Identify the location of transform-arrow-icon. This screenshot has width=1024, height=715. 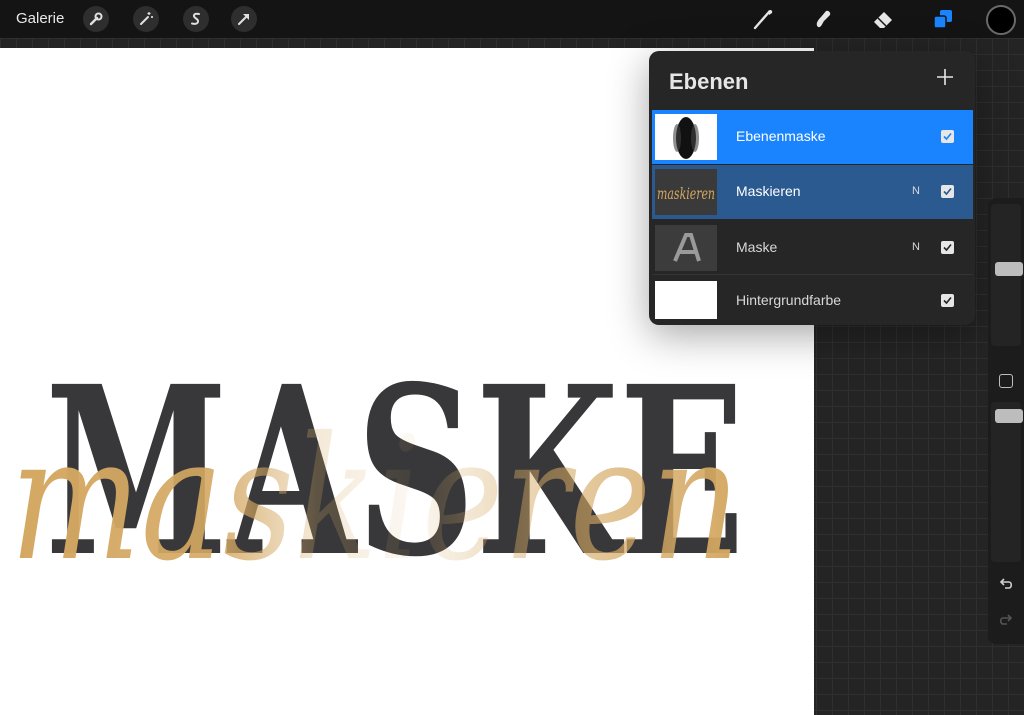
(244, 19).